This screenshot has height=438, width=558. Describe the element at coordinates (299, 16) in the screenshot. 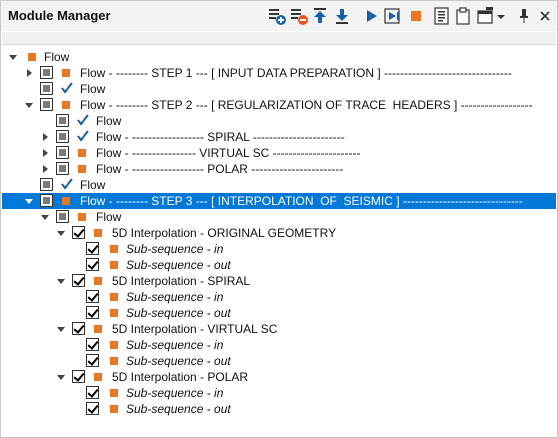

I see `remove-module-icon` at that location.